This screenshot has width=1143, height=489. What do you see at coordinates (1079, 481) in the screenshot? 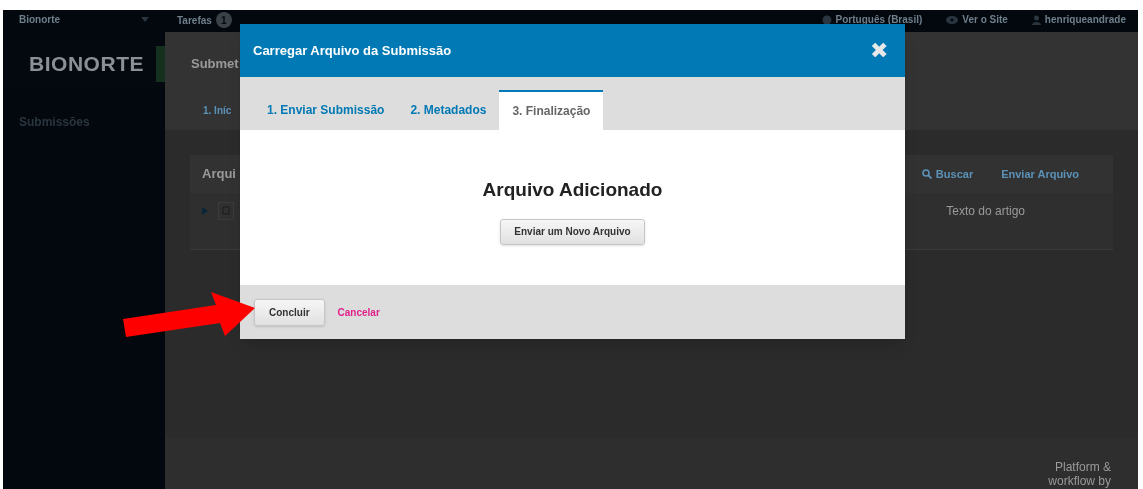
I see `footer-text: workflow by` at bounding box center [1079, 481].